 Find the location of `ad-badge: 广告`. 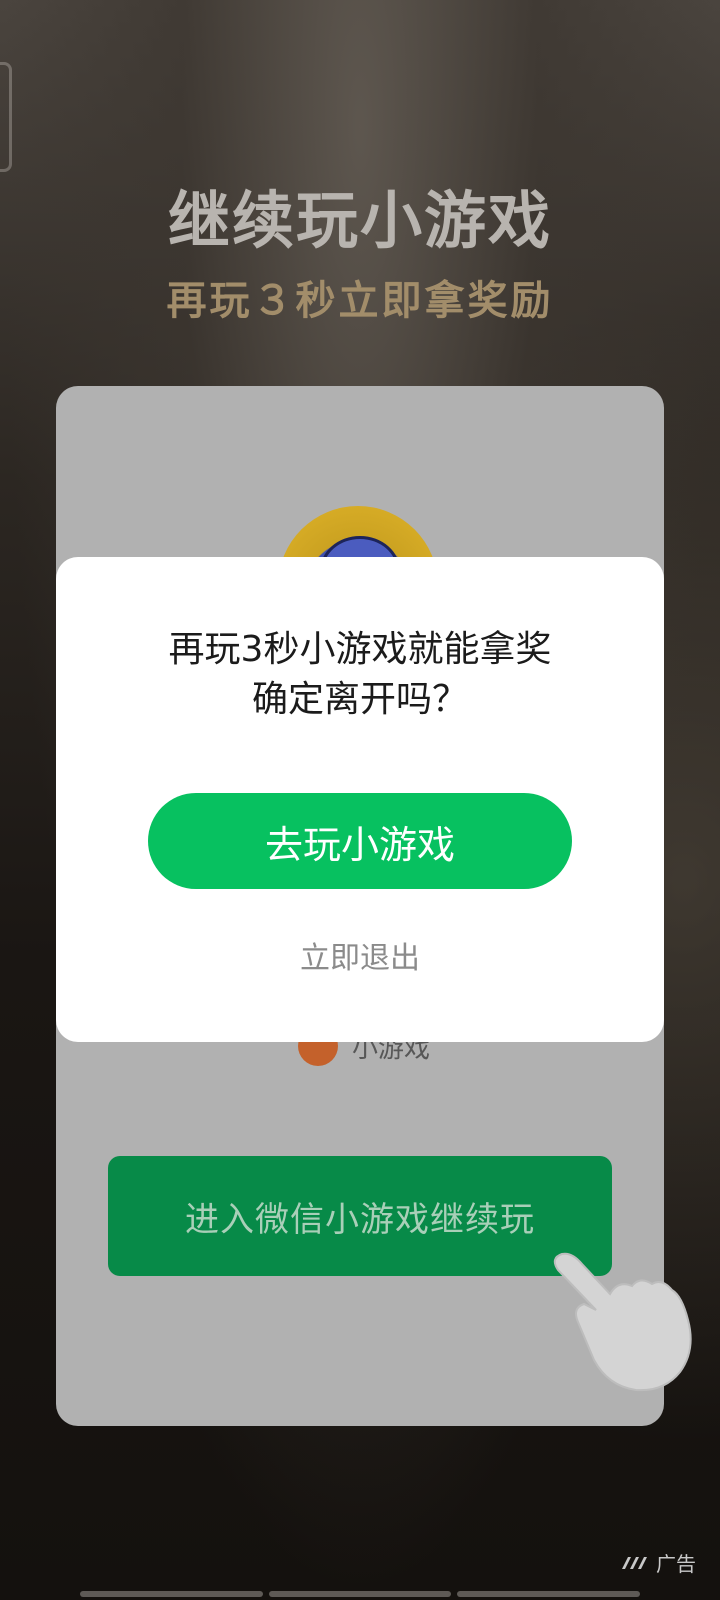

ad-badge: 广告 is located at coordinates (658, 1562).